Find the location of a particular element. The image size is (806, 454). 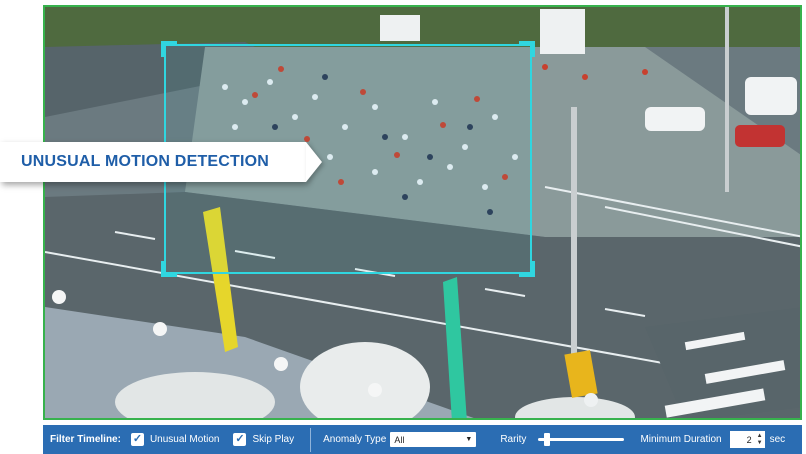

unusual-motion-callout: UNUSUAL MOTION DETECTION is located at coordinates (153, 162).